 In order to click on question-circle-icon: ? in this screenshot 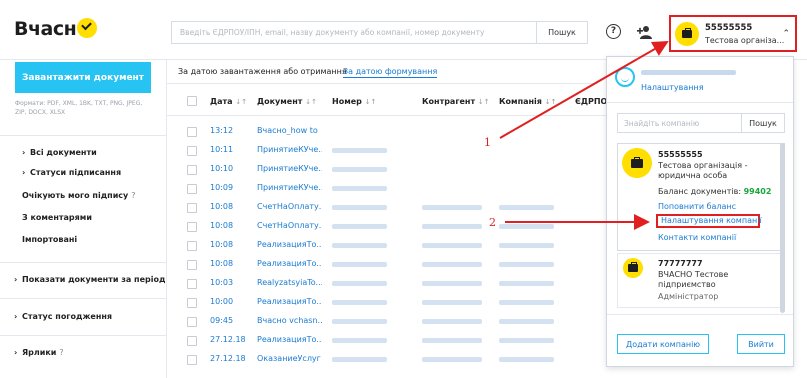, I will do `click(613, 31)`.